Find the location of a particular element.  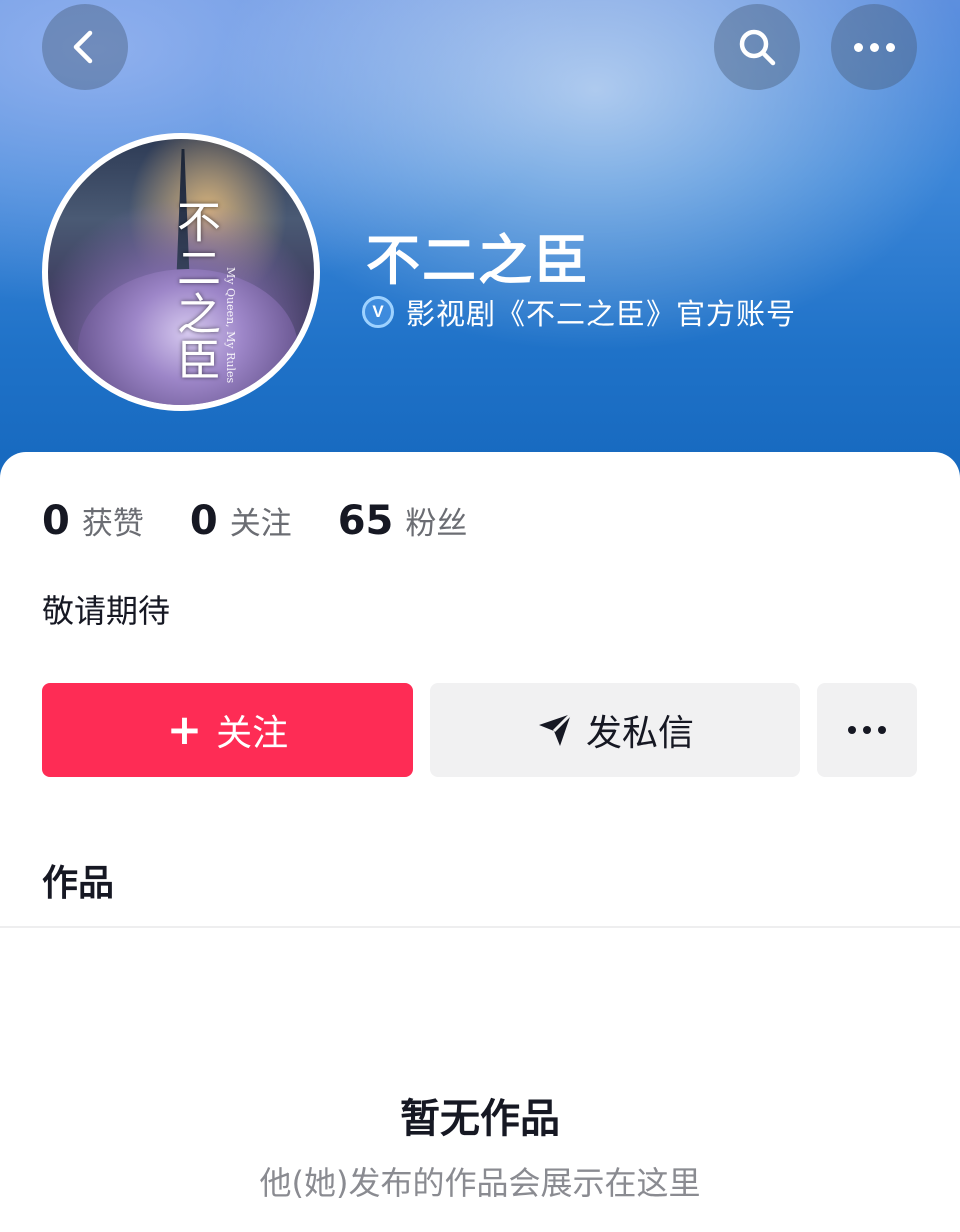

search-icon is located at coordinates (757, 47).